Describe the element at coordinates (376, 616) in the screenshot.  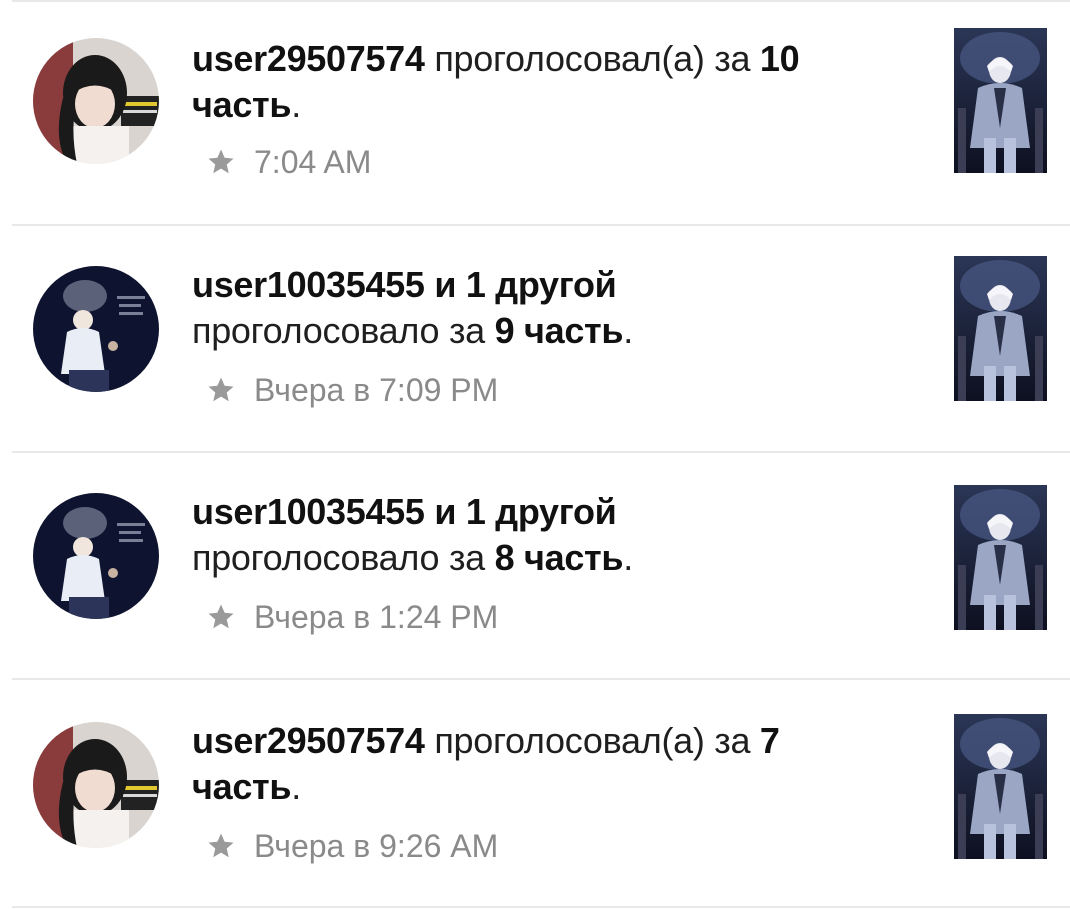
I see `timestamp: Вчера в 1:24 PM` at that location.